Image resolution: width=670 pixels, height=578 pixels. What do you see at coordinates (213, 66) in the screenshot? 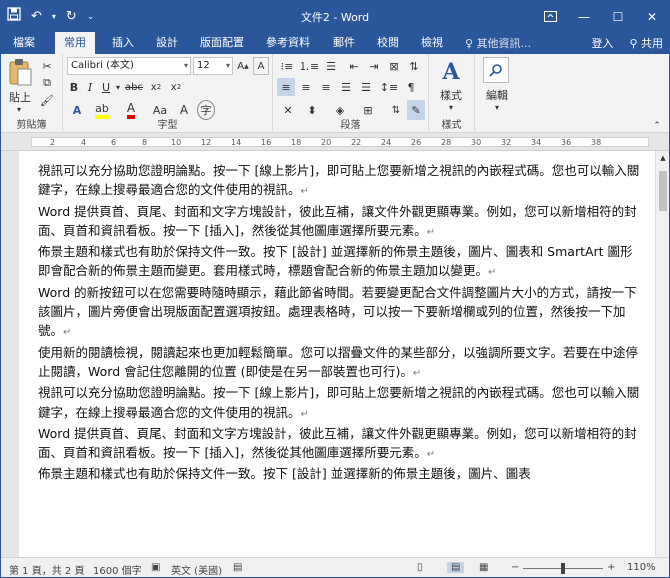
I see `font-size-combo: 12 ▾` at bounding box center [213, 66].